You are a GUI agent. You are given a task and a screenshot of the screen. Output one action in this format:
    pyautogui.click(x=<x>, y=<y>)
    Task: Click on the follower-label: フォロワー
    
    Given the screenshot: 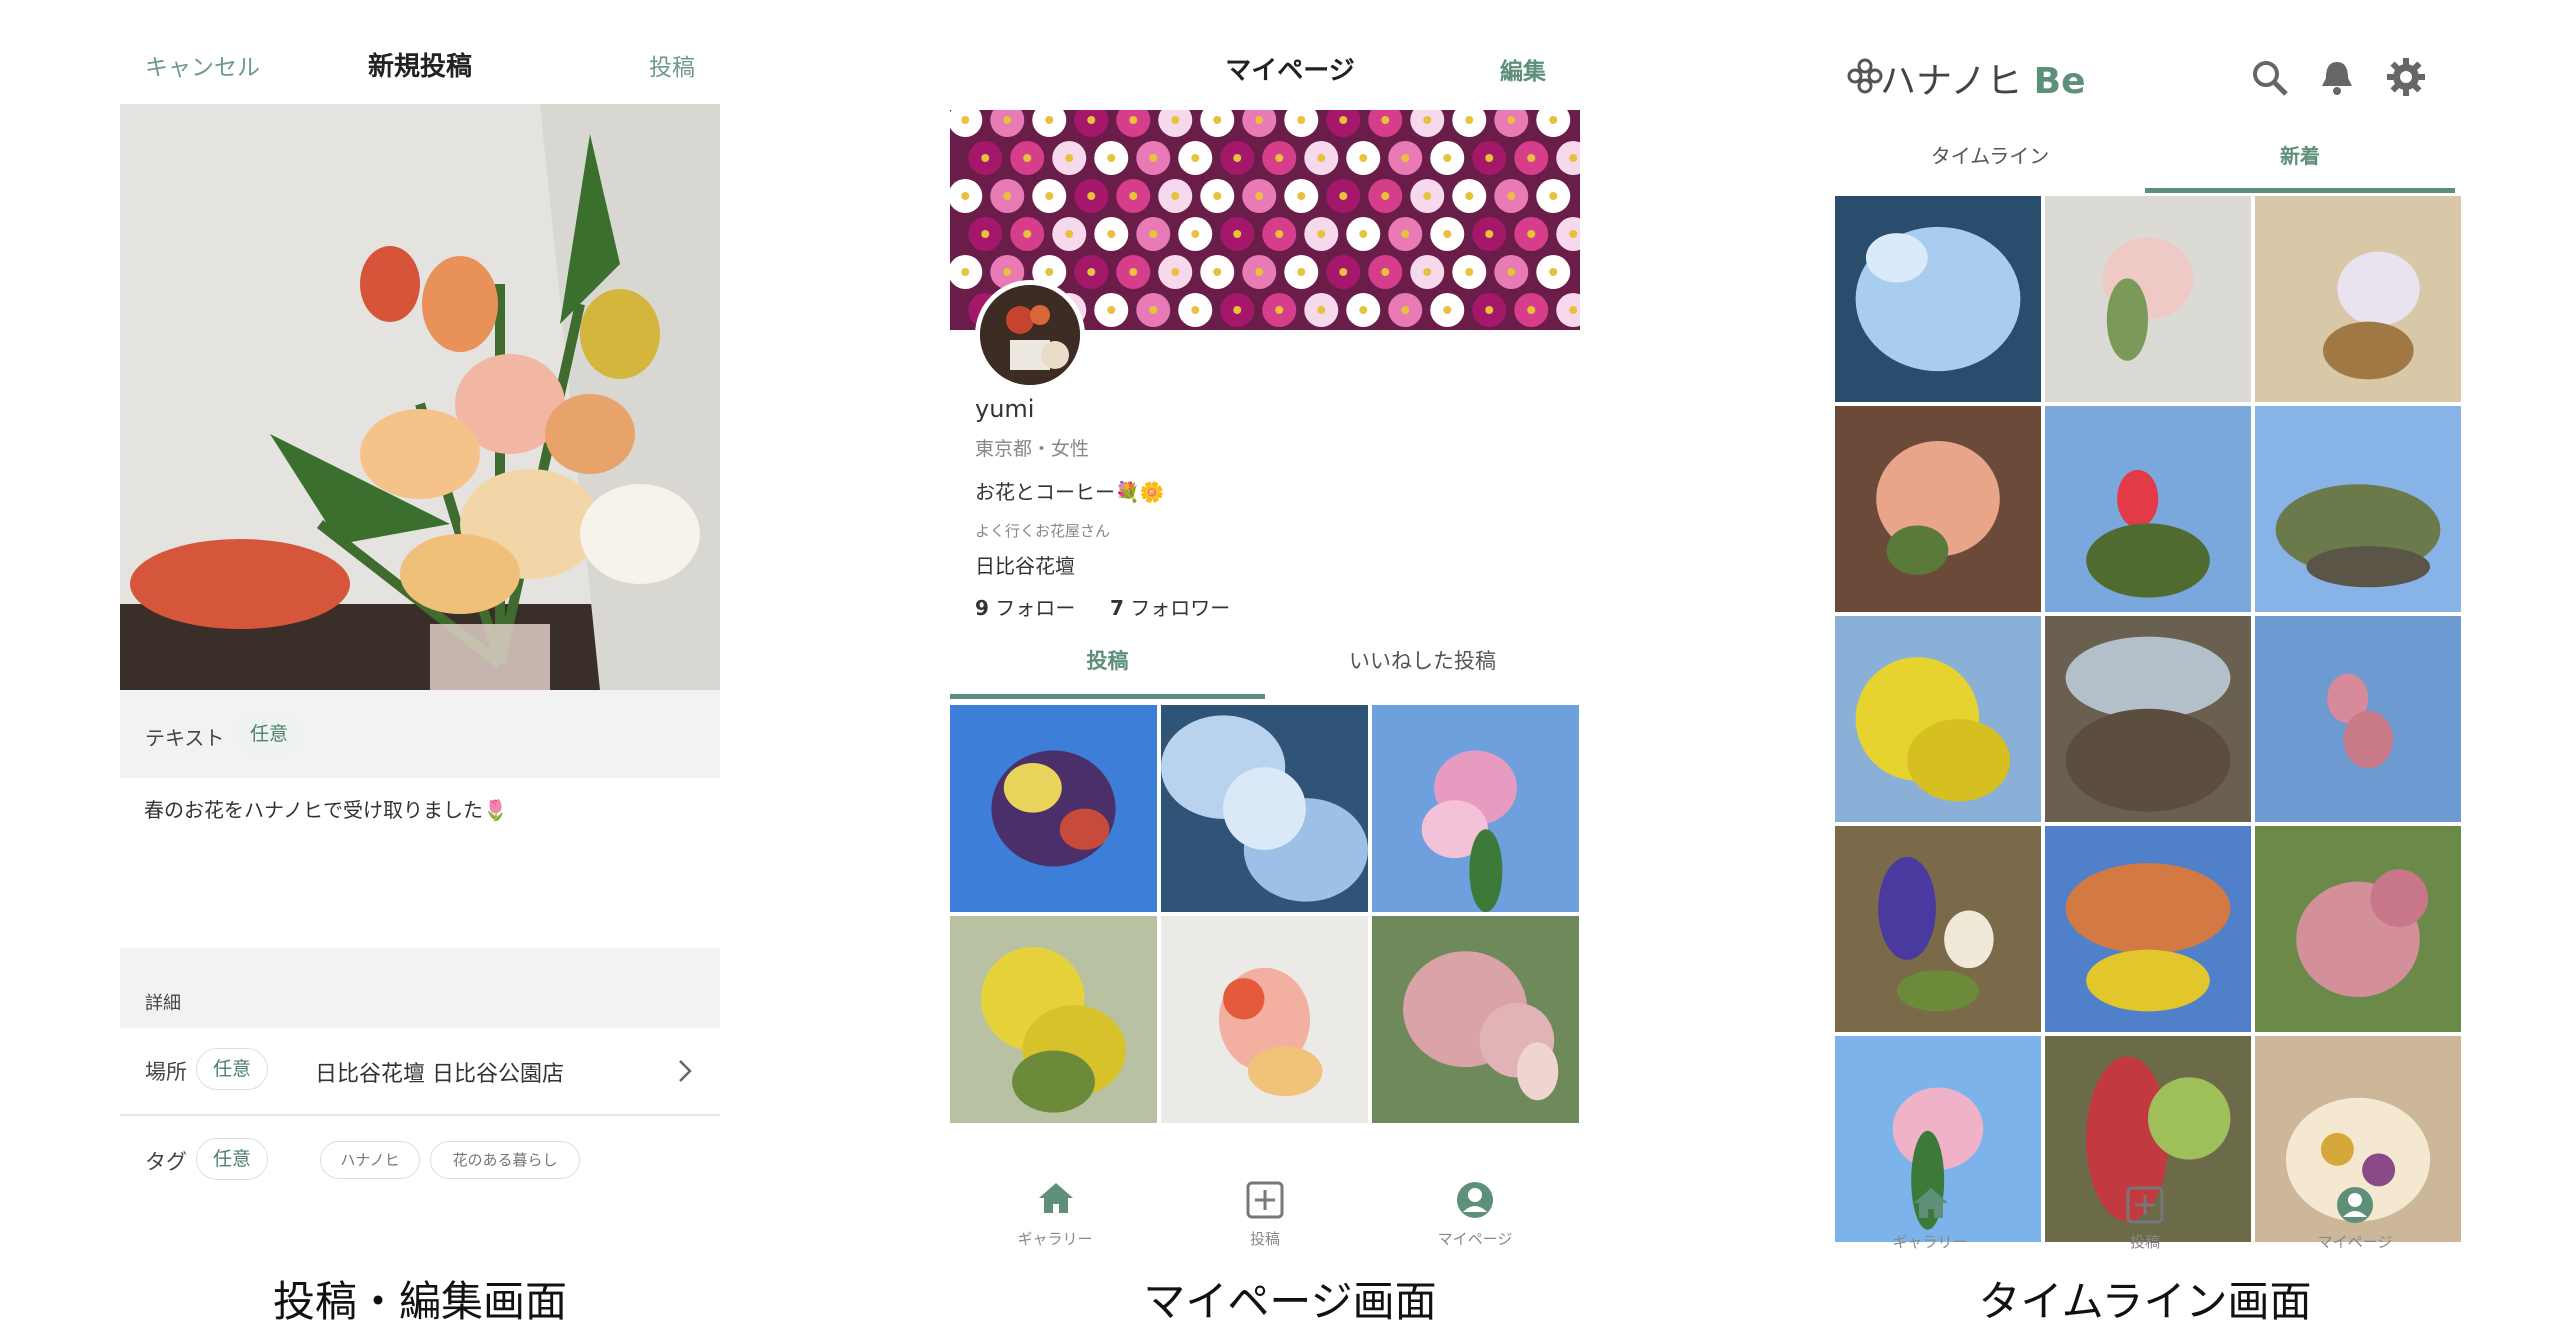 What is the action you would take?
    pyautogui.click(x=1180, y=608)
    